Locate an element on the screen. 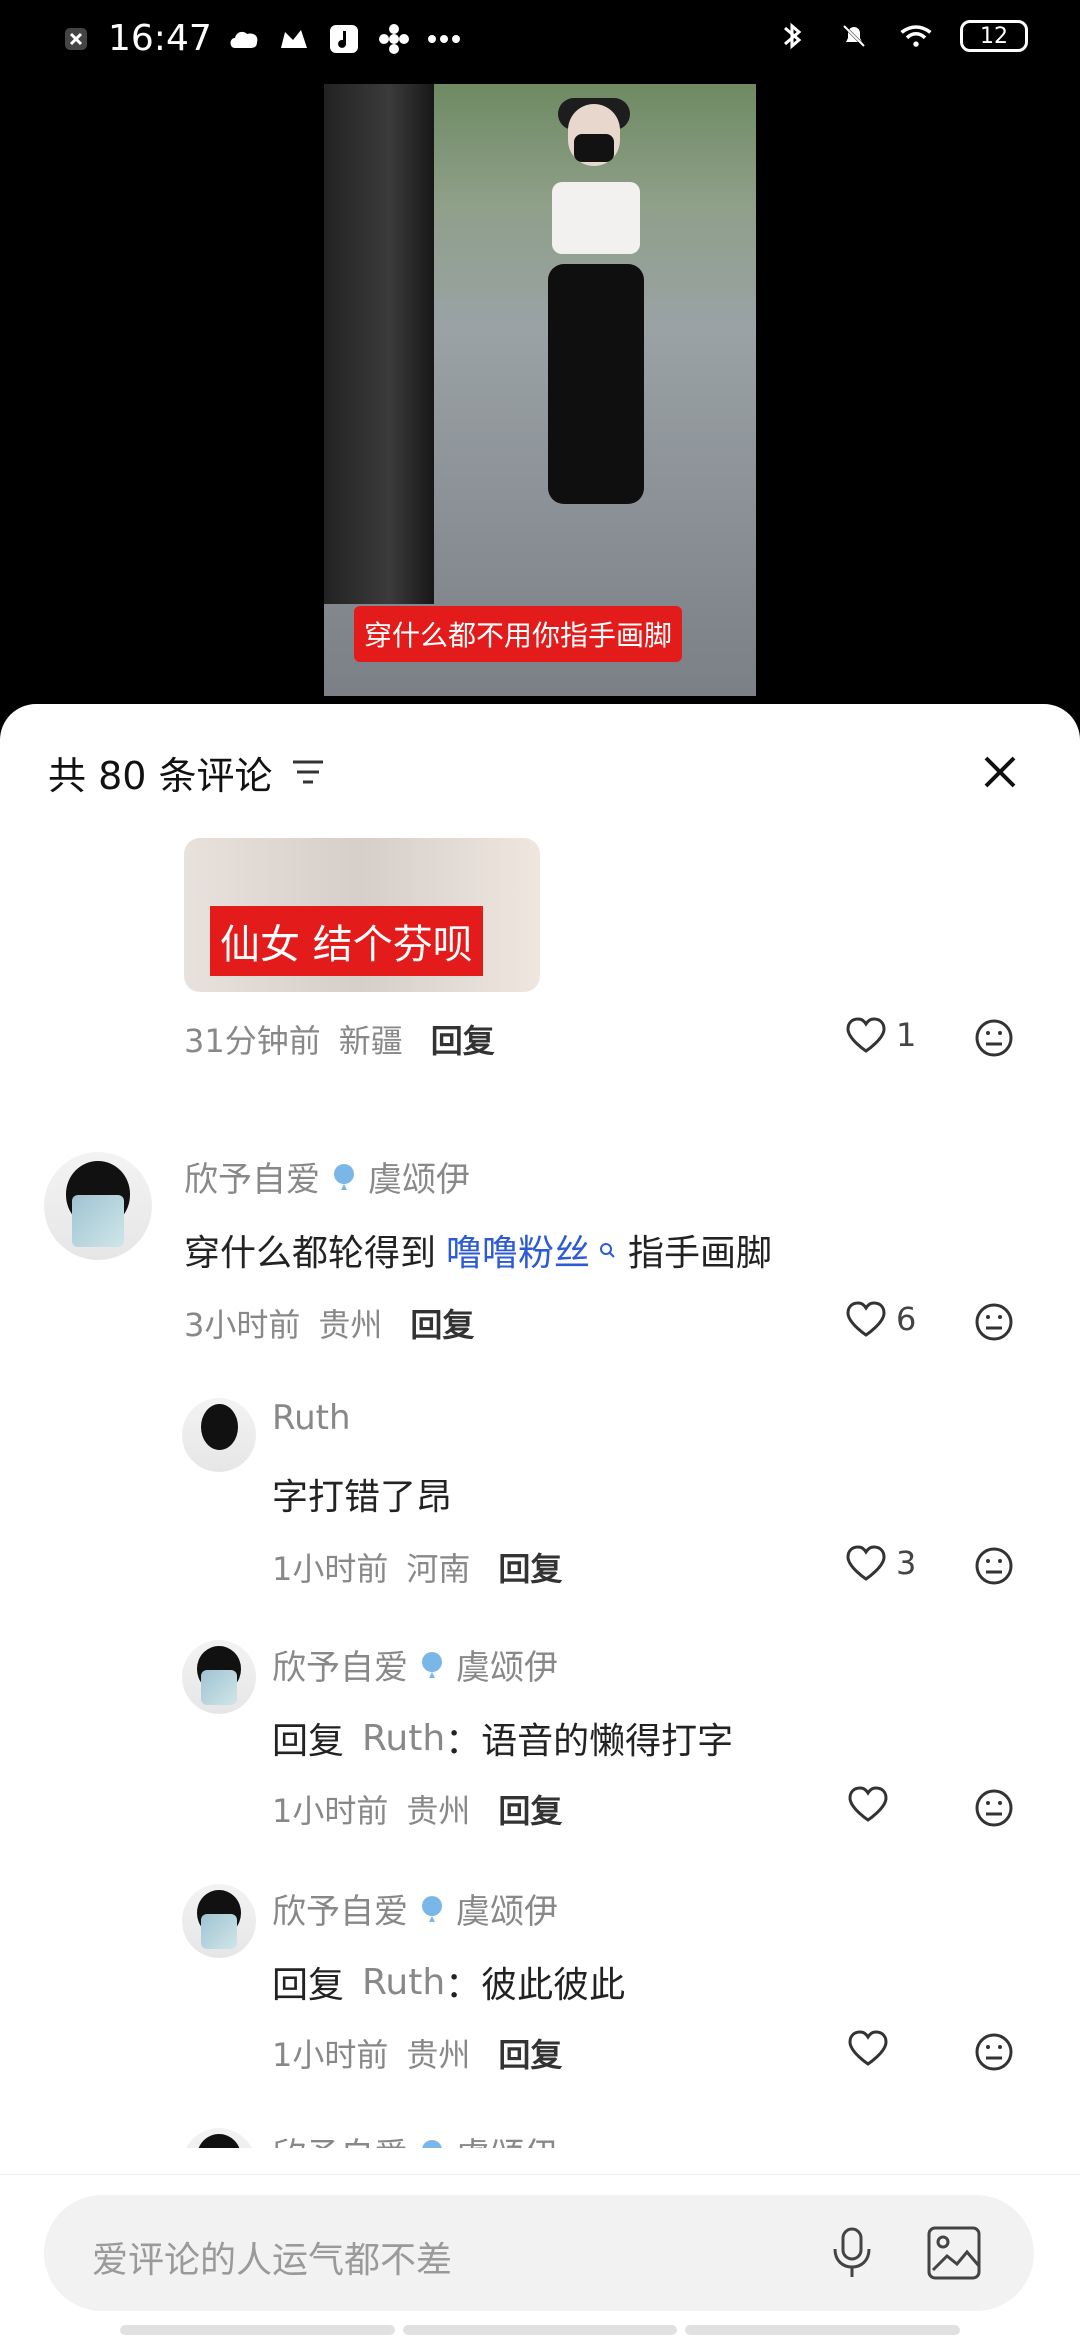 This screenshot has width=1080, height=2341. status-right: 12 is located at coordinates (901, 36).